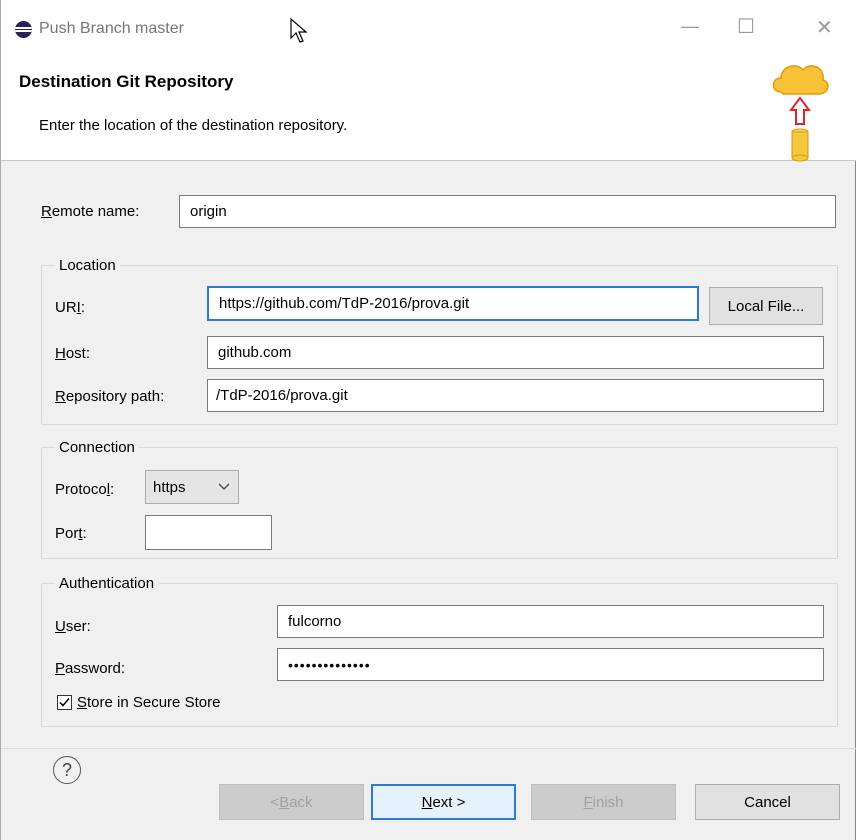  I want to click on mouse-cursor-icon, so click(299, 30).